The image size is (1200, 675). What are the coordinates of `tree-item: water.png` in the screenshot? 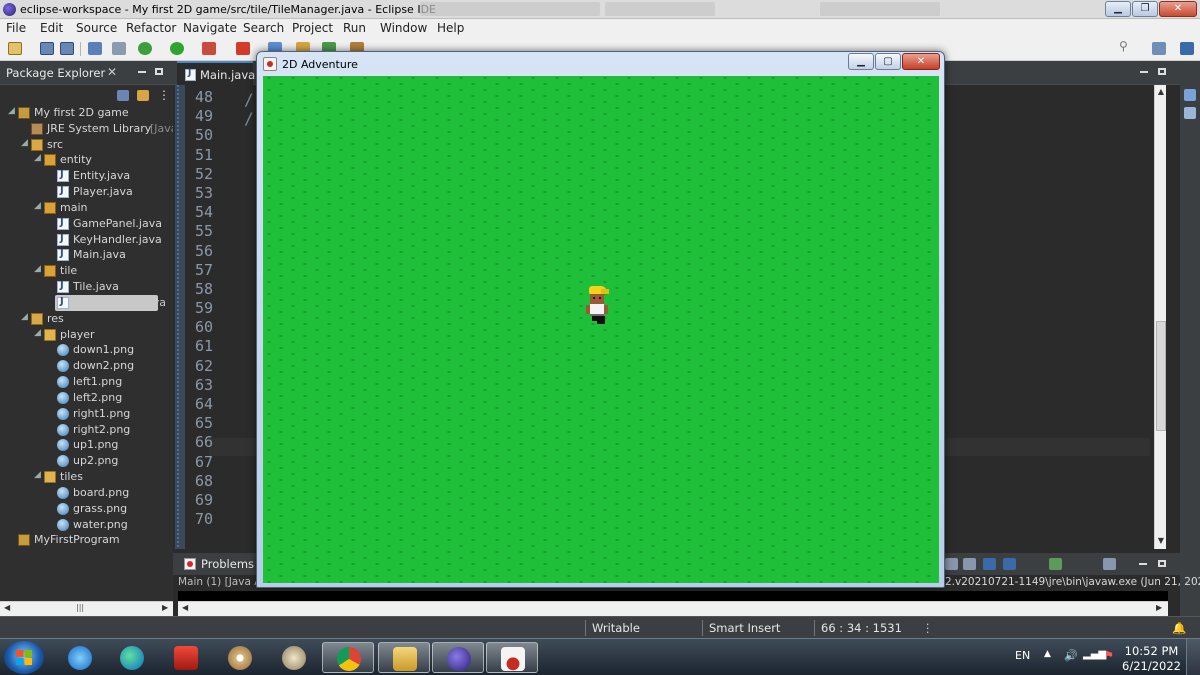 It's located at (86, 525).